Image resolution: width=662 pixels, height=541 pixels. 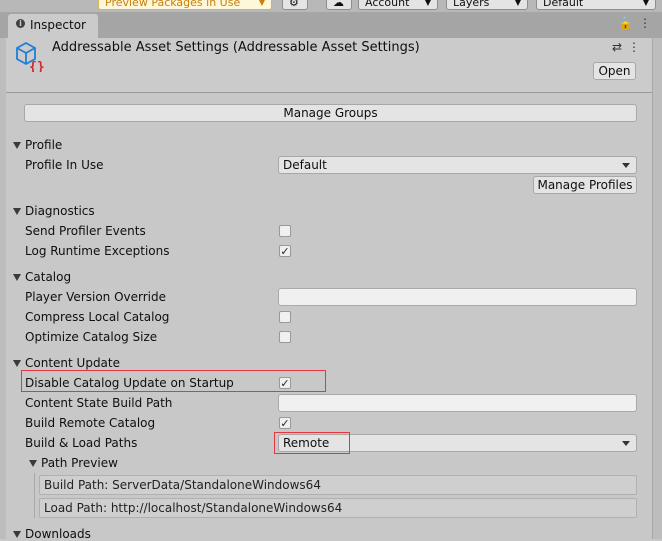 What do you see at coordinates (657, 288) in the screenshot?
I see `scrollbar` at bounding box center [657, 288].